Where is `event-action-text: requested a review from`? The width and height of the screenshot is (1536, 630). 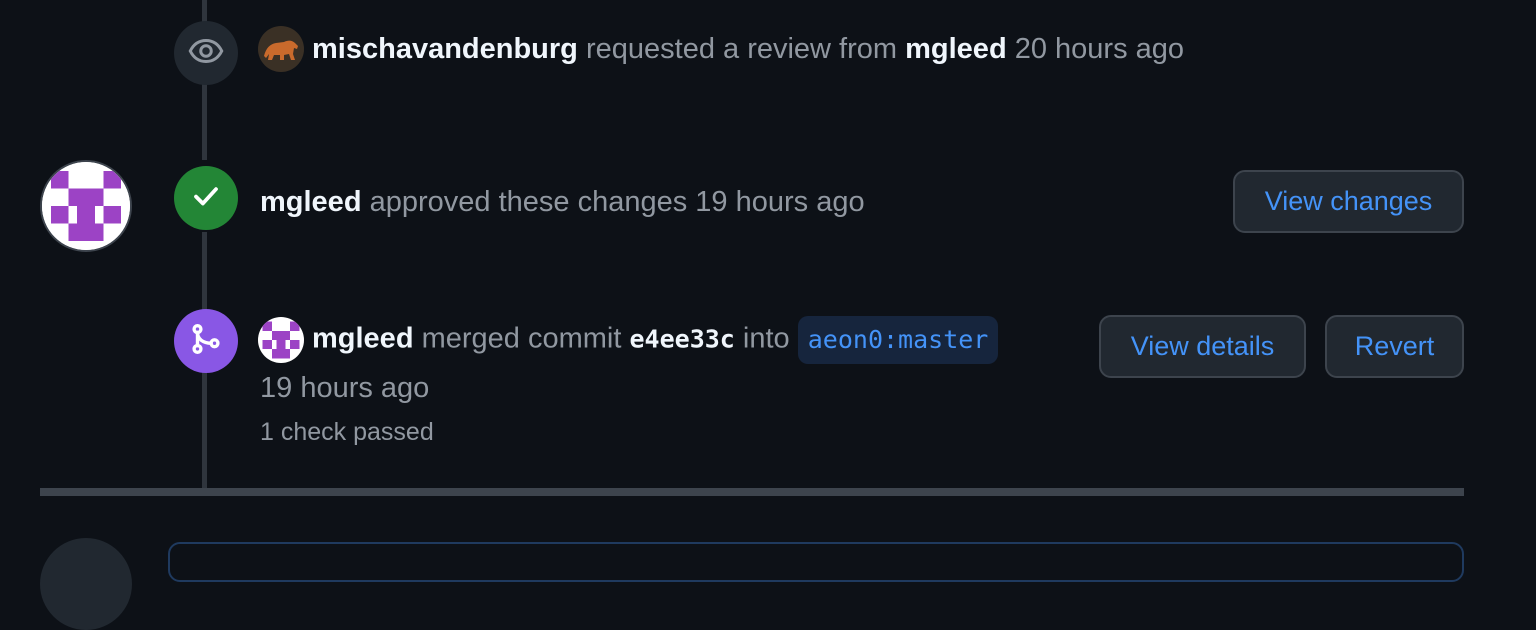
event-action-text: requested a review from is located at coordinates (741, 49).